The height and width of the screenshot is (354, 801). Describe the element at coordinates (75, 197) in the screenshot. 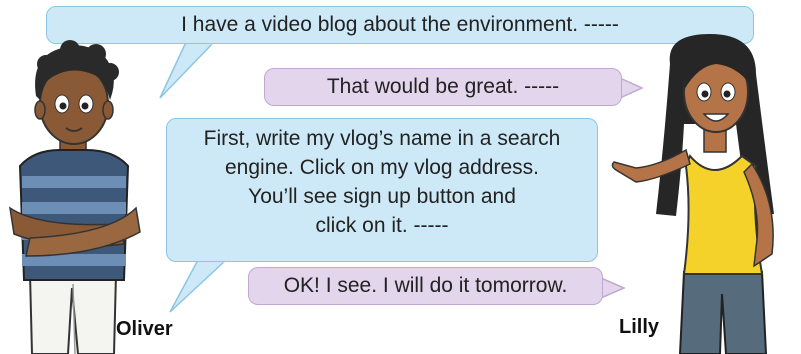

I see `oliver-illustration` at that location.